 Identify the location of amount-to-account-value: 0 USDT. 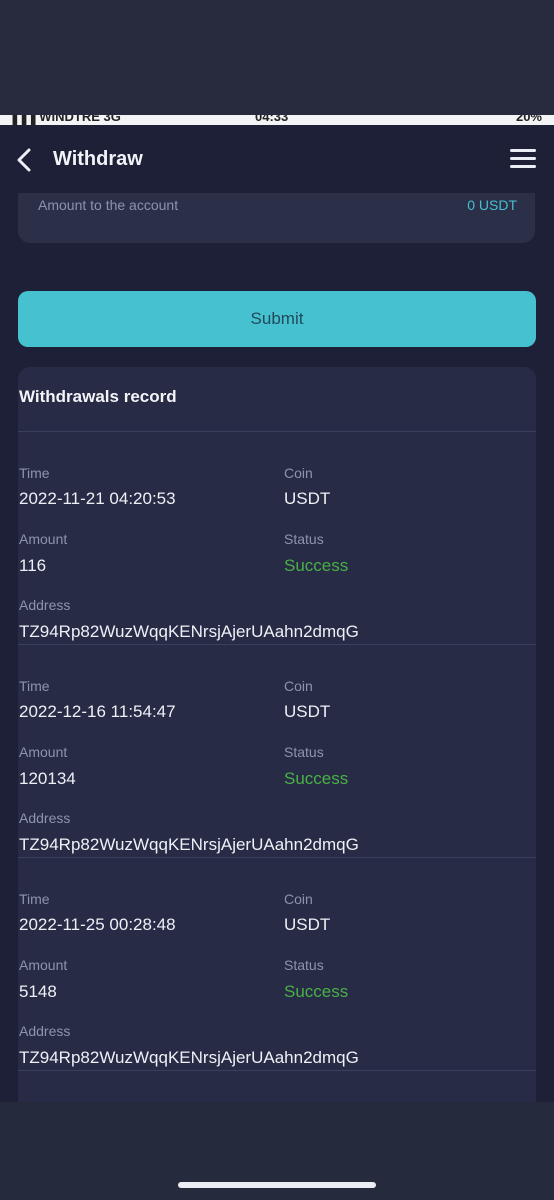
(492, 205).